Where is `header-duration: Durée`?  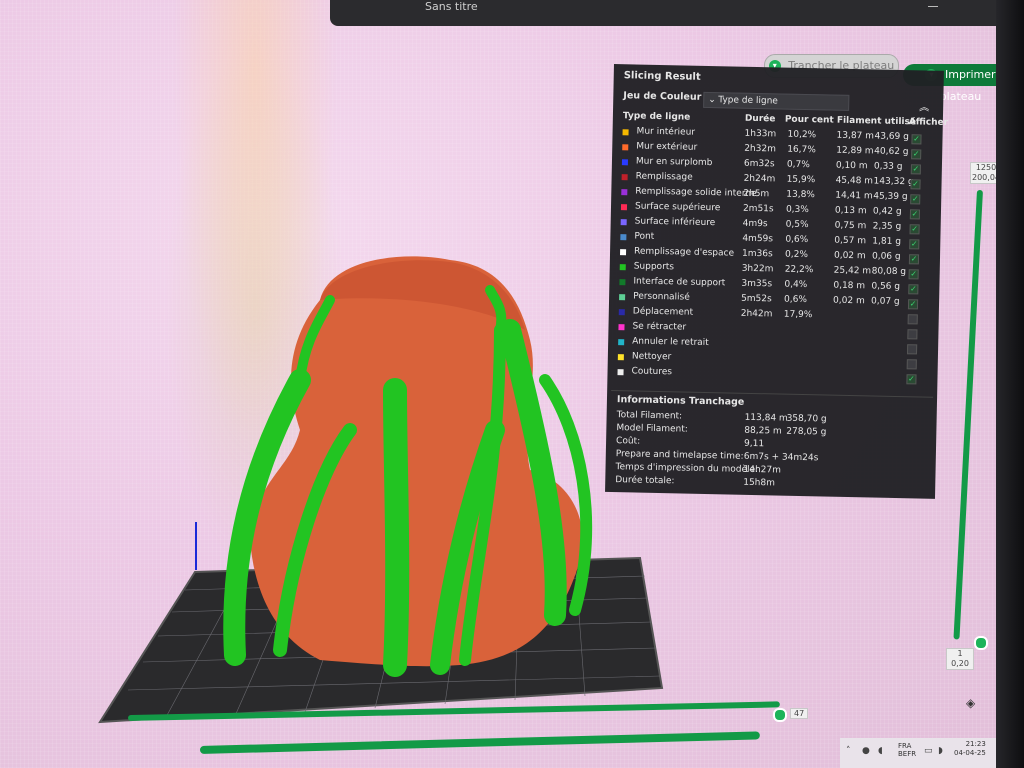 header-duration: Durée is located at coordinates (760, 119).